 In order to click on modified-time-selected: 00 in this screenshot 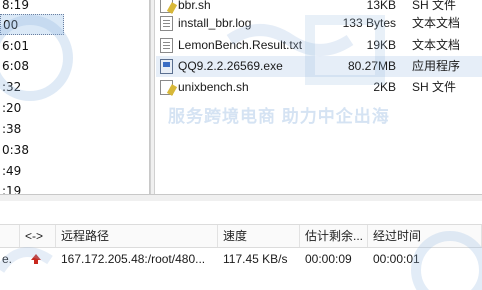, I will do `click(32, 24)`.